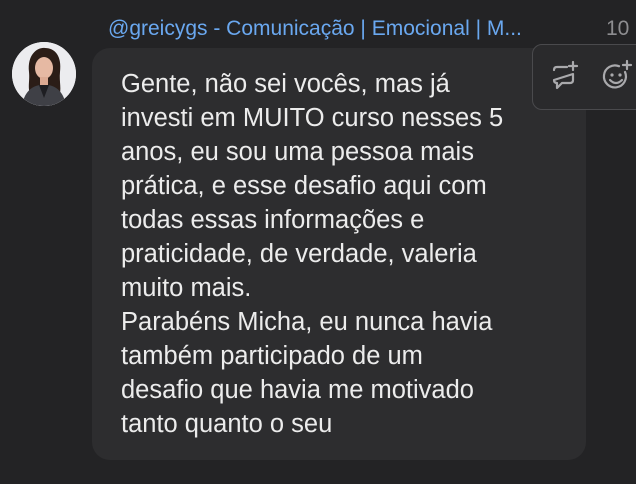 This screenshot has width=636, height=484. Describe the element at coordinates (312, 118) in the screenshot. I see `message-line: investi em MUITO curso nesses 5` at that location.